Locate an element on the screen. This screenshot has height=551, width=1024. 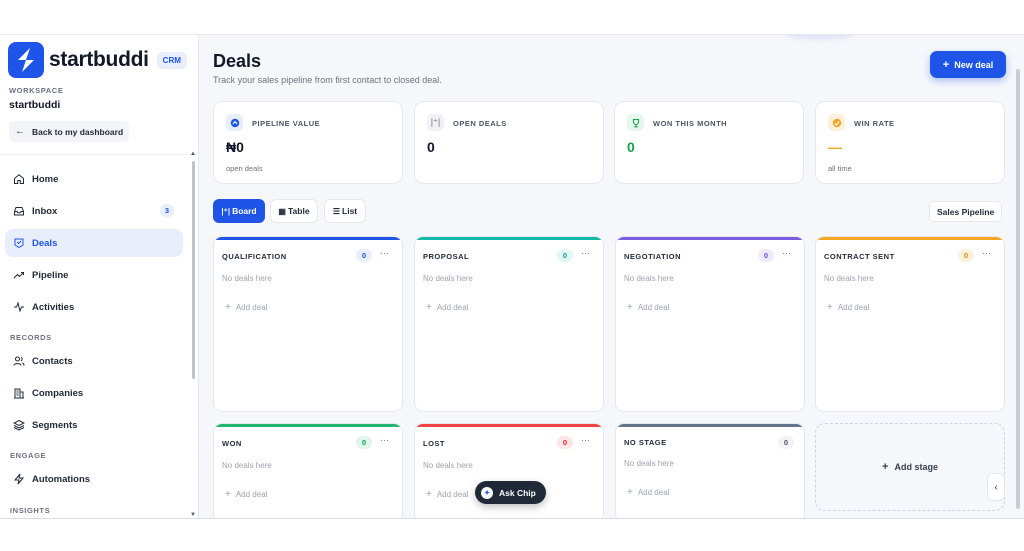
stage-name: PROPOSAL is located at coordinates (446, 256).